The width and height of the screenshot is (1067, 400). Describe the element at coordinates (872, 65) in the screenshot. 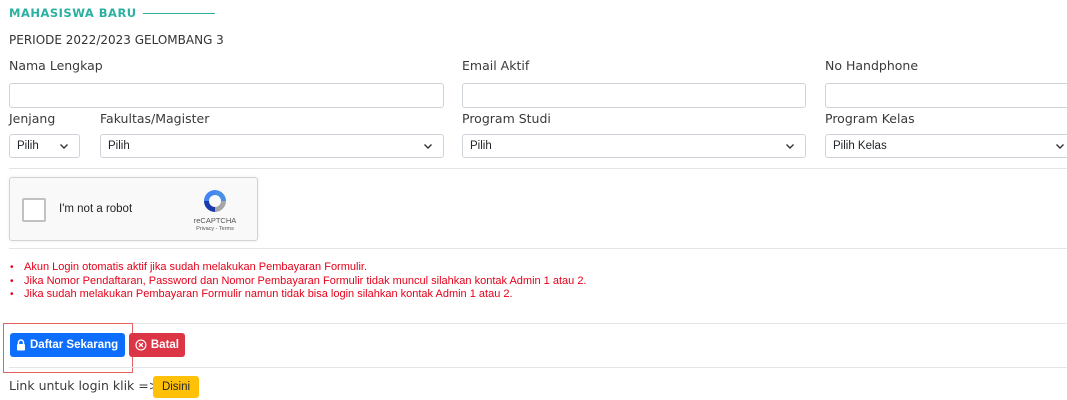

I see `phone-label: No Handphone` at that location.